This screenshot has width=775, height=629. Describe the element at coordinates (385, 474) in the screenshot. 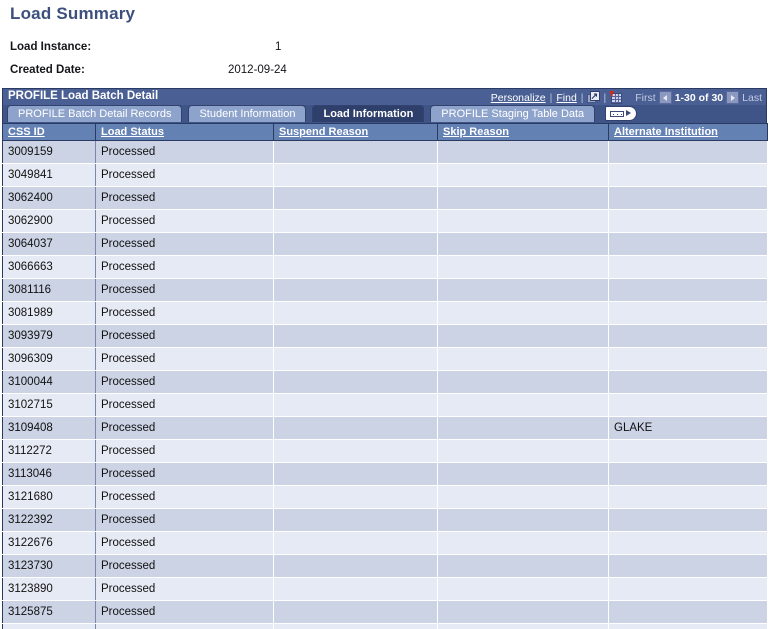

I see `table-row: 3113046 Processed` at that location.